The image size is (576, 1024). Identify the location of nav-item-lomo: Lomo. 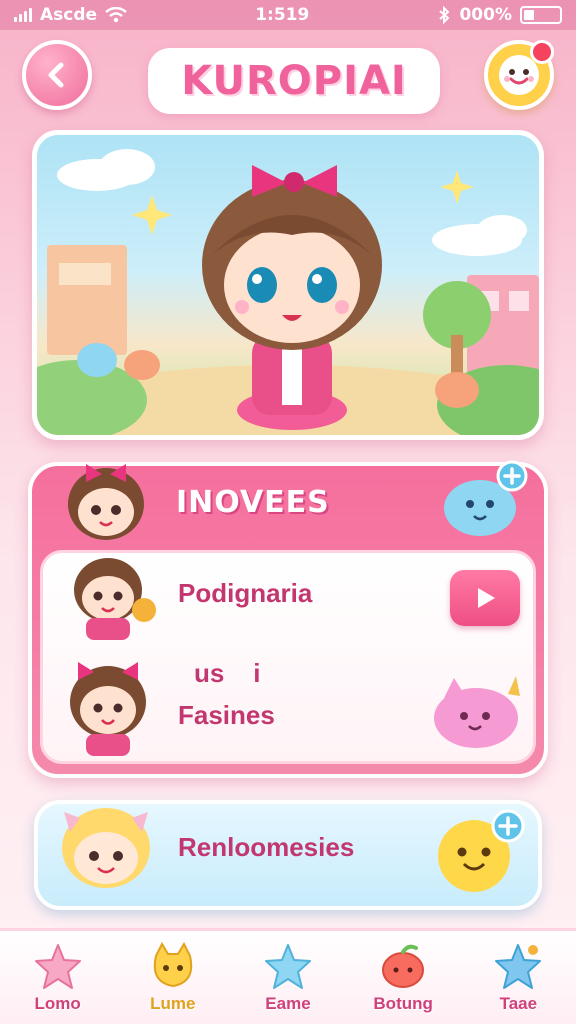
(58, 978).